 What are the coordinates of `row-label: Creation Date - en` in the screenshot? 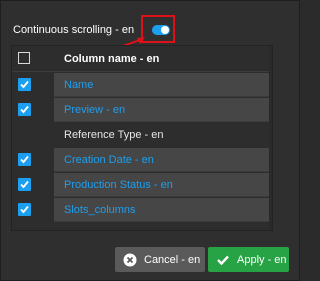 It's located at (109, 160).